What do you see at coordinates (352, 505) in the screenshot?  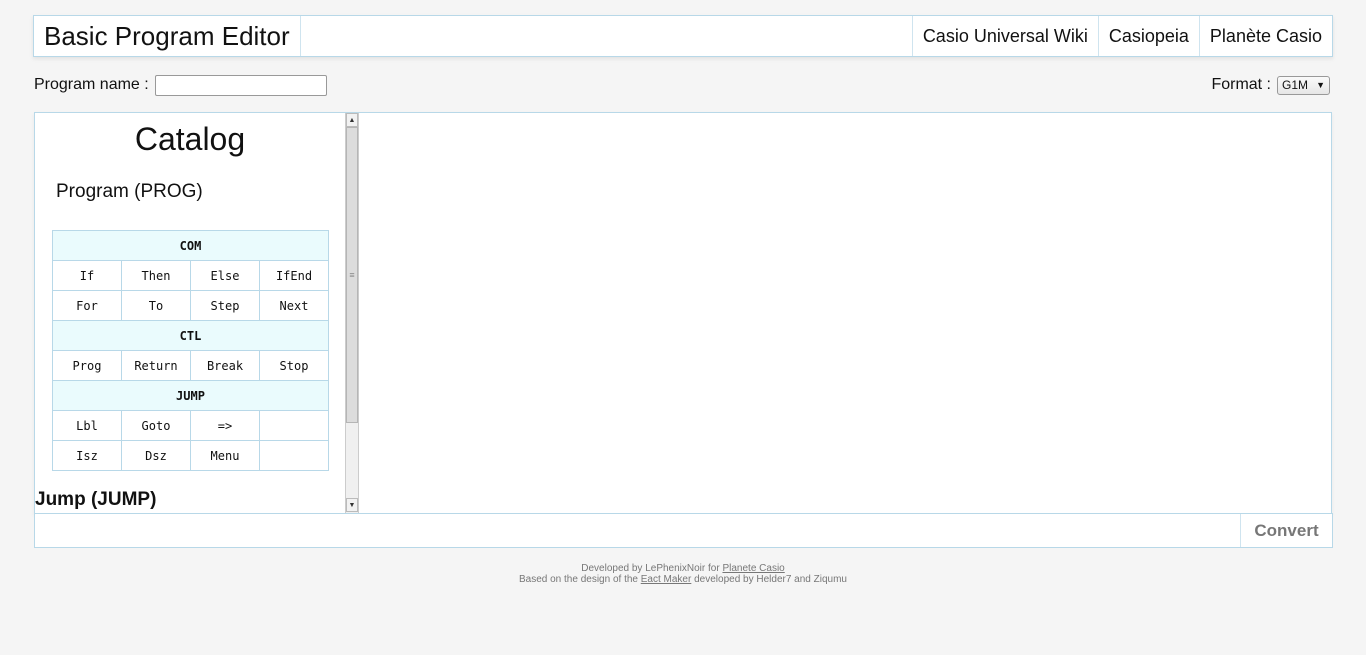 I see `scroll-down-arrow-icon: ▼` at bounding box center [352, 505].